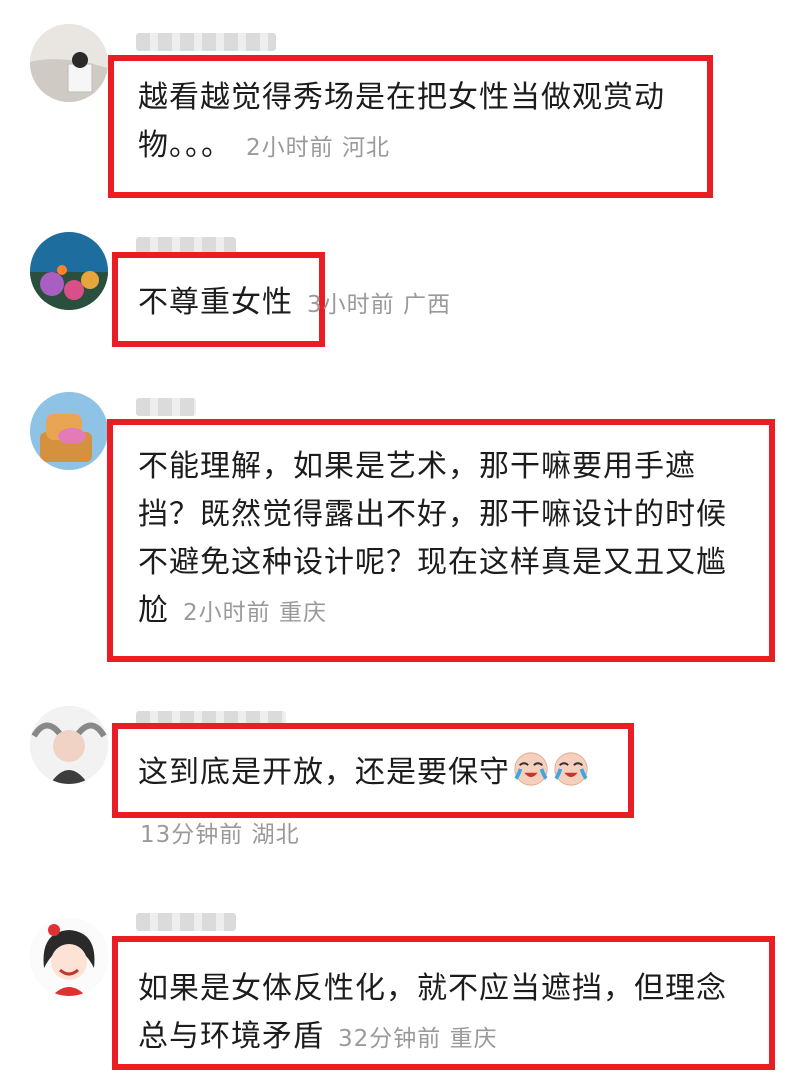 This screenshot has width=800, height=1091. I want to click on comment-meta: 2小时前 河北, so click(318, 148).